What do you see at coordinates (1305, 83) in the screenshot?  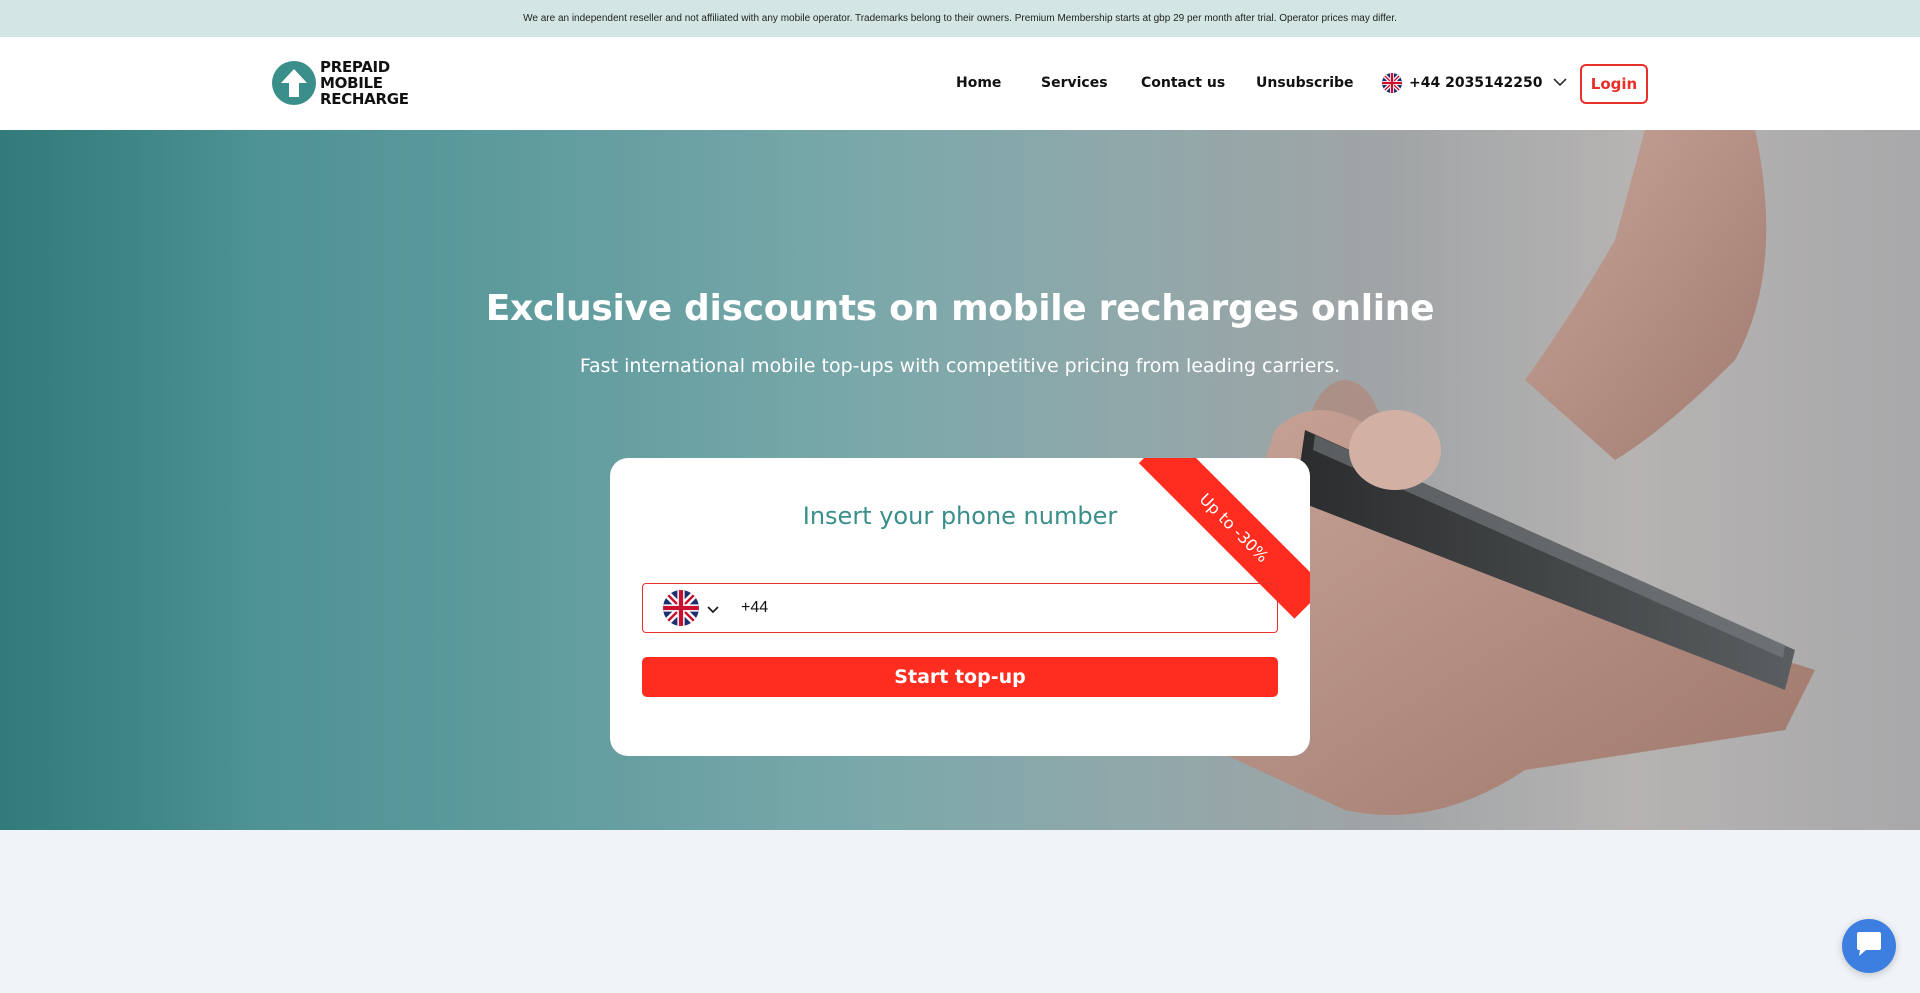 I see `nav-unsubscribe: Unsubscribe` at bounding box center [1305, 83].